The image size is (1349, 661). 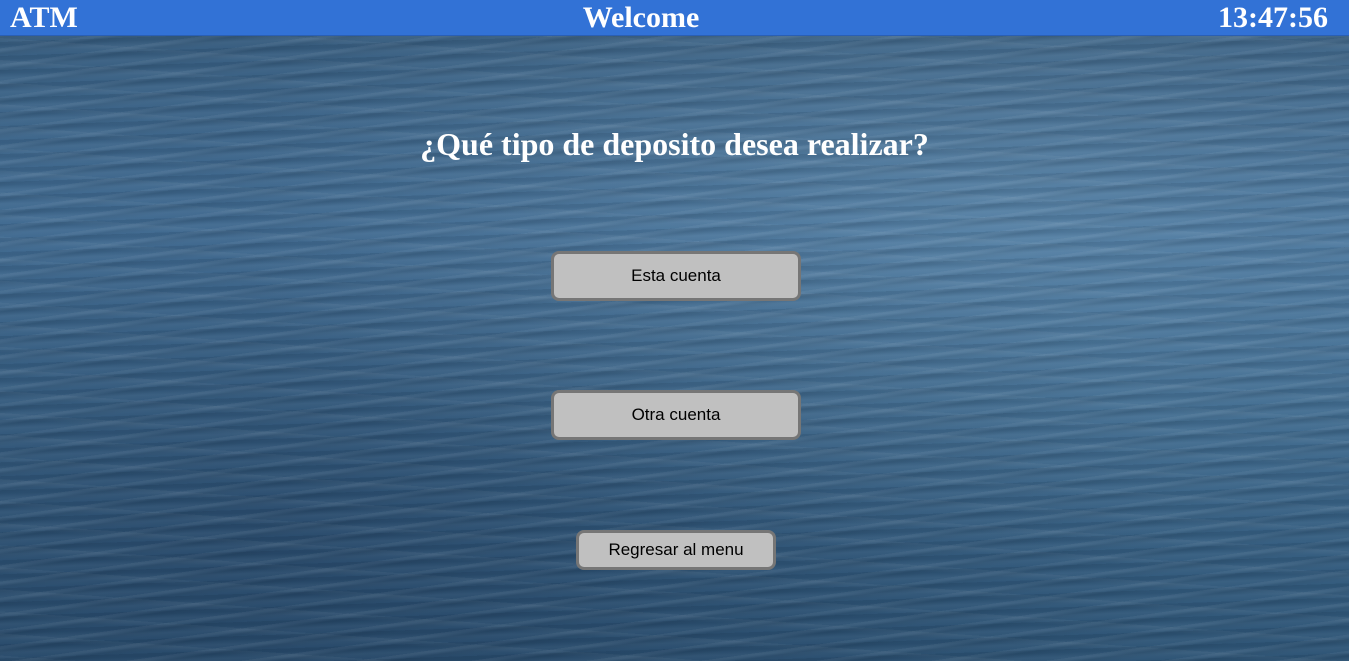 What do you see at coordinates (676, 550) in the screenshot?
I see `back-to-menu-button: Regresar al menu` at bounding box center [676, 550].